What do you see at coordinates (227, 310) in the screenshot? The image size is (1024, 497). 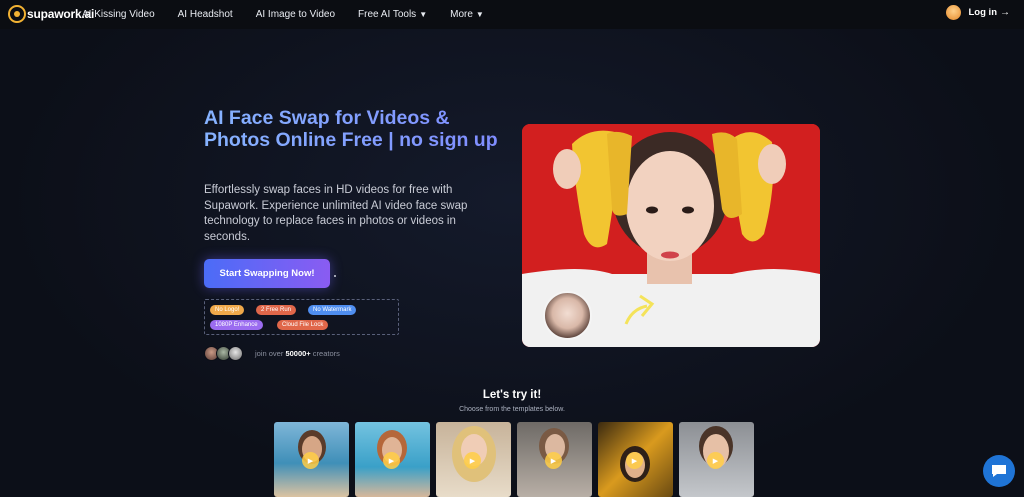 I see `tag-no-logo: No Logo!` at bounding box center [227, 310].